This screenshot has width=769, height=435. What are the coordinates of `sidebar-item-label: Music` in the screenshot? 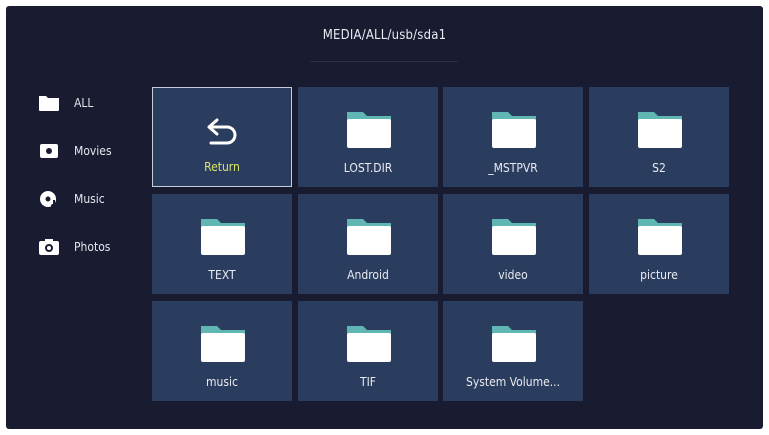 It's located at (89, 199).